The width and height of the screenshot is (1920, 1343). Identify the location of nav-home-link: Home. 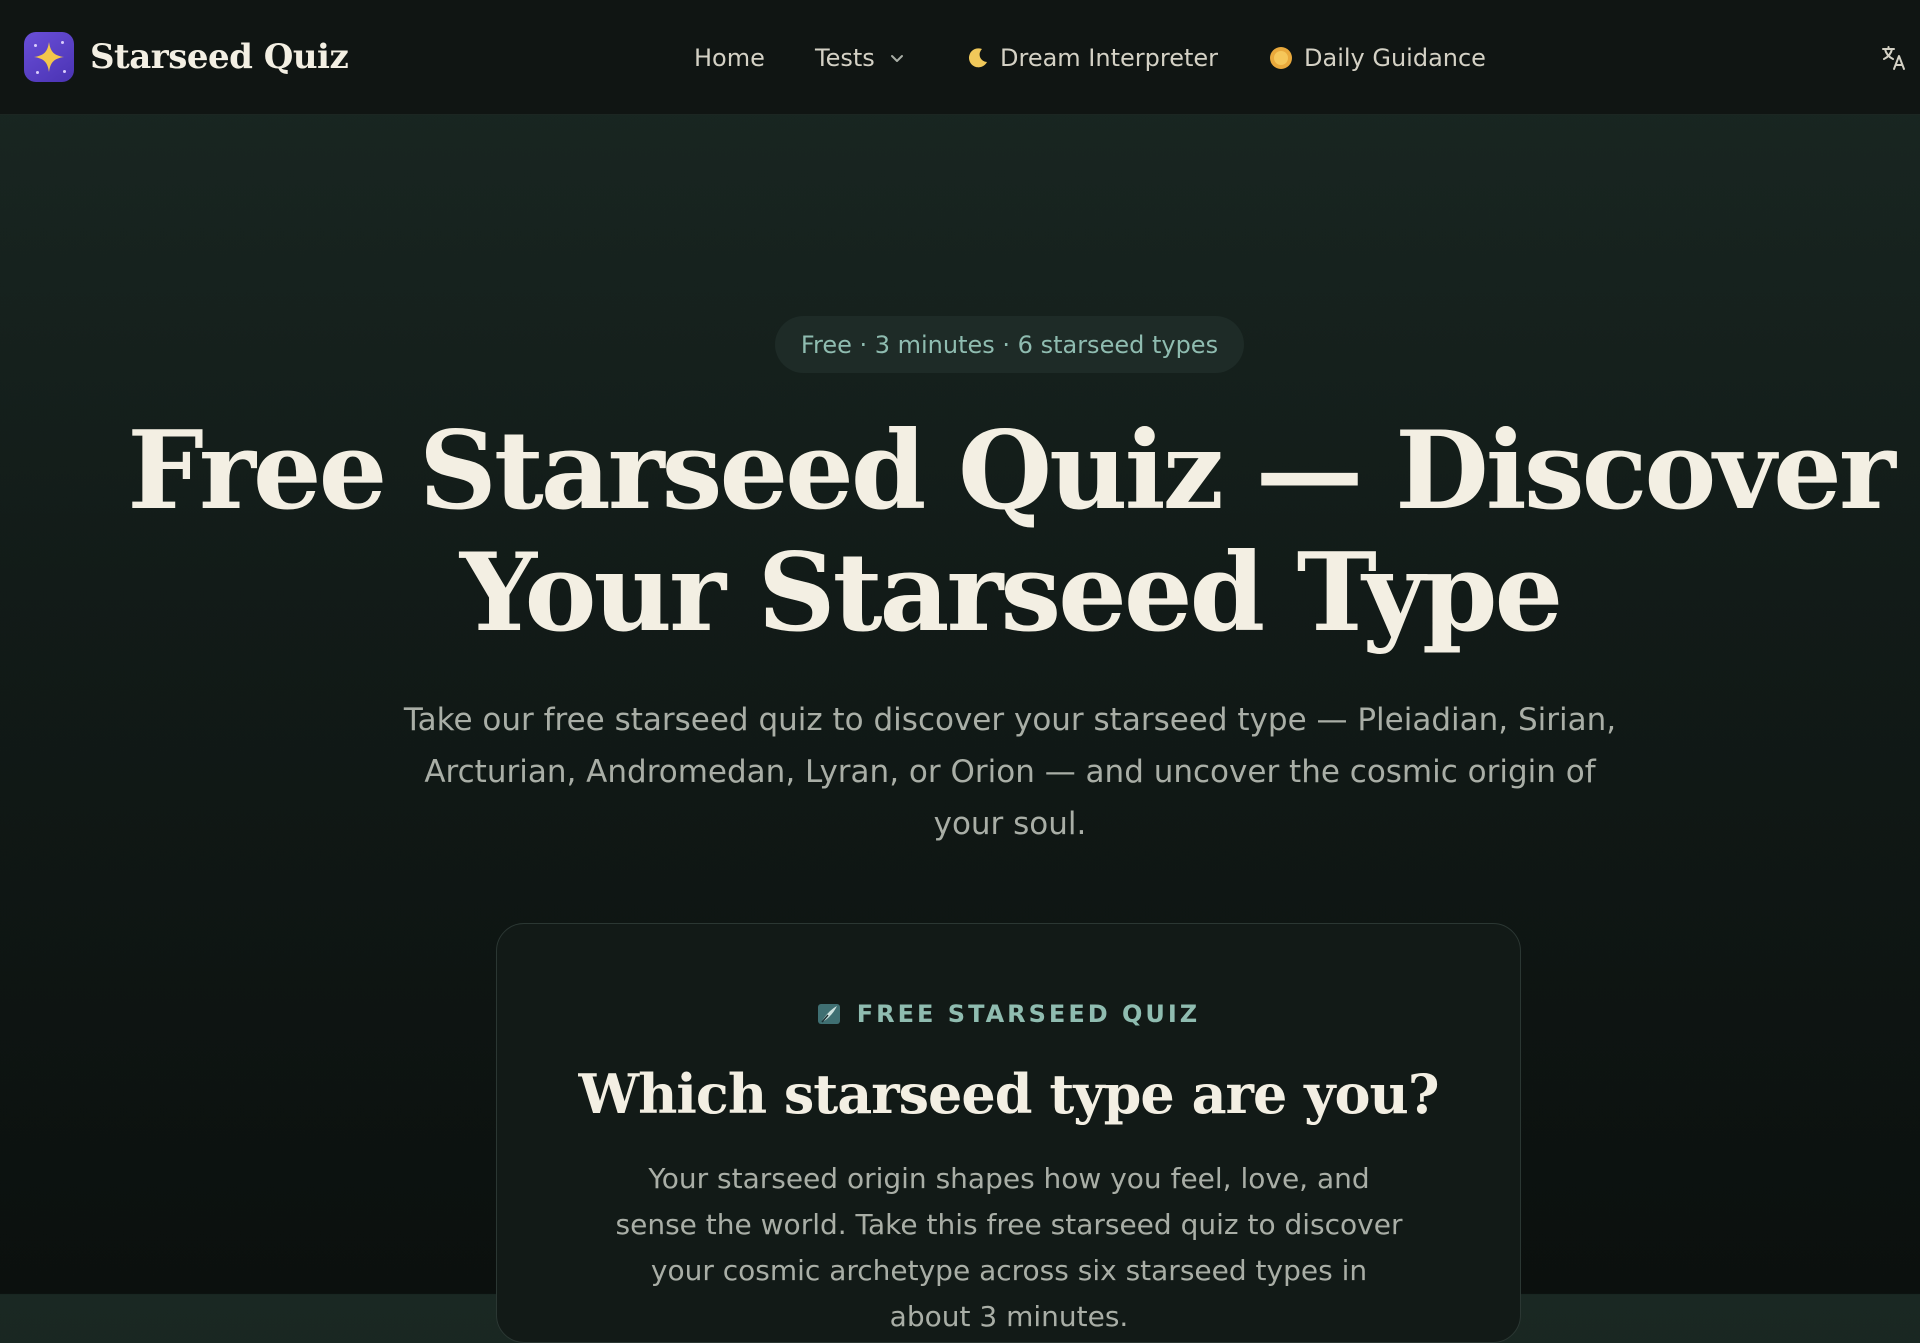
(729, 58).